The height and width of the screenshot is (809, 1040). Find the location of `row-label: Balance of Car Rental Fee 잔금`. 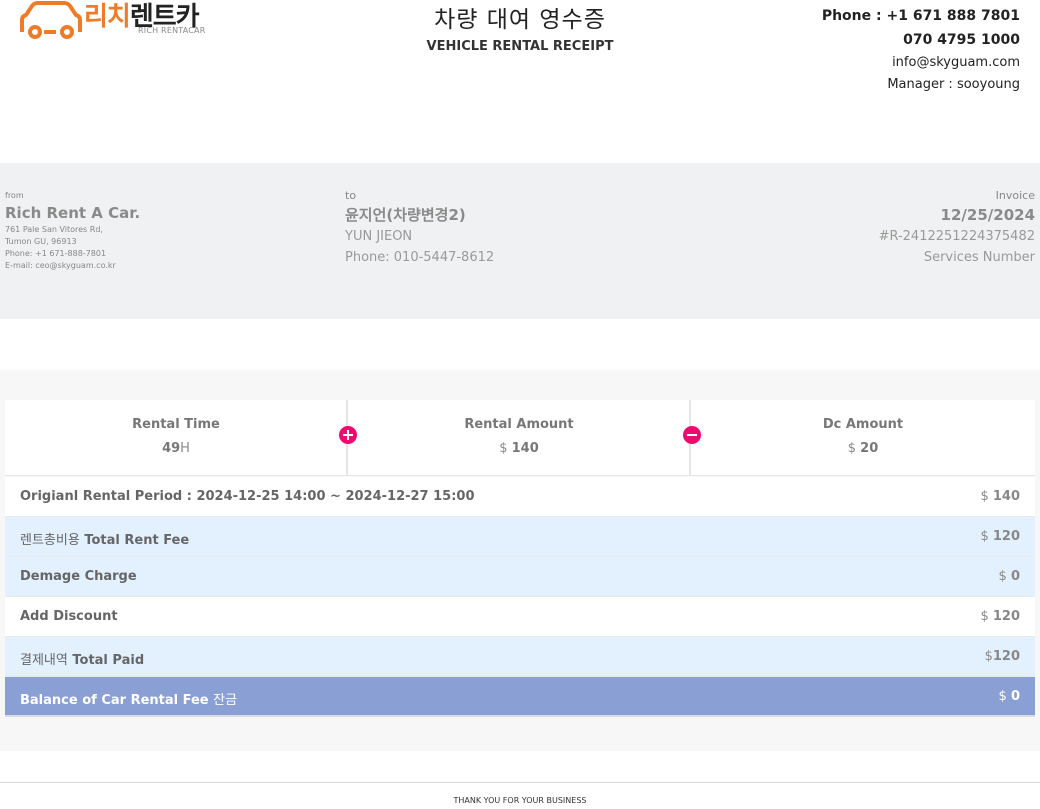

row-label: Balance of Car Rental Fee 잔금 is located at coordinates (129, 700).